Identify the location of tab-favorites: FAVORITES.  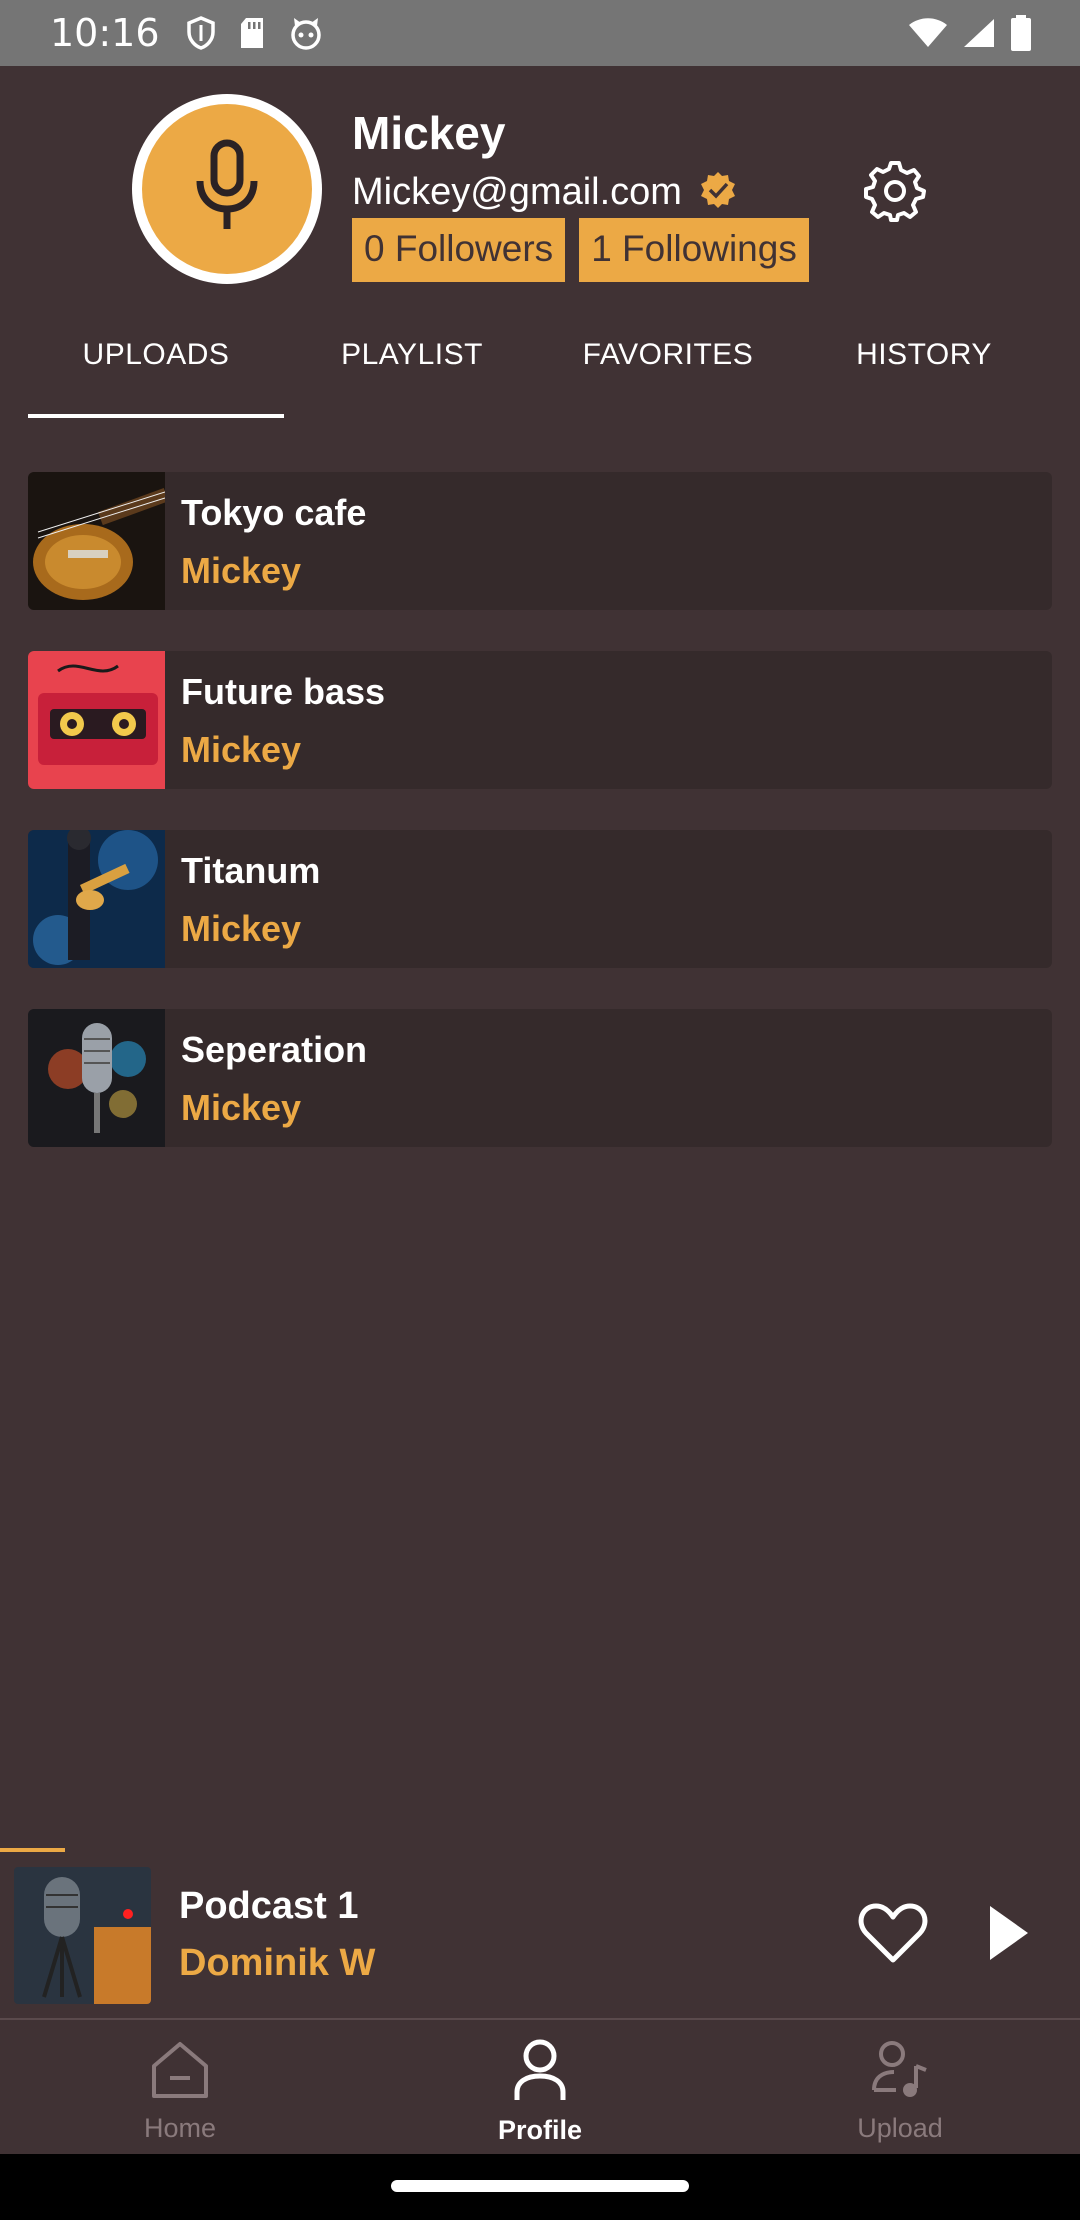
(668, 372).